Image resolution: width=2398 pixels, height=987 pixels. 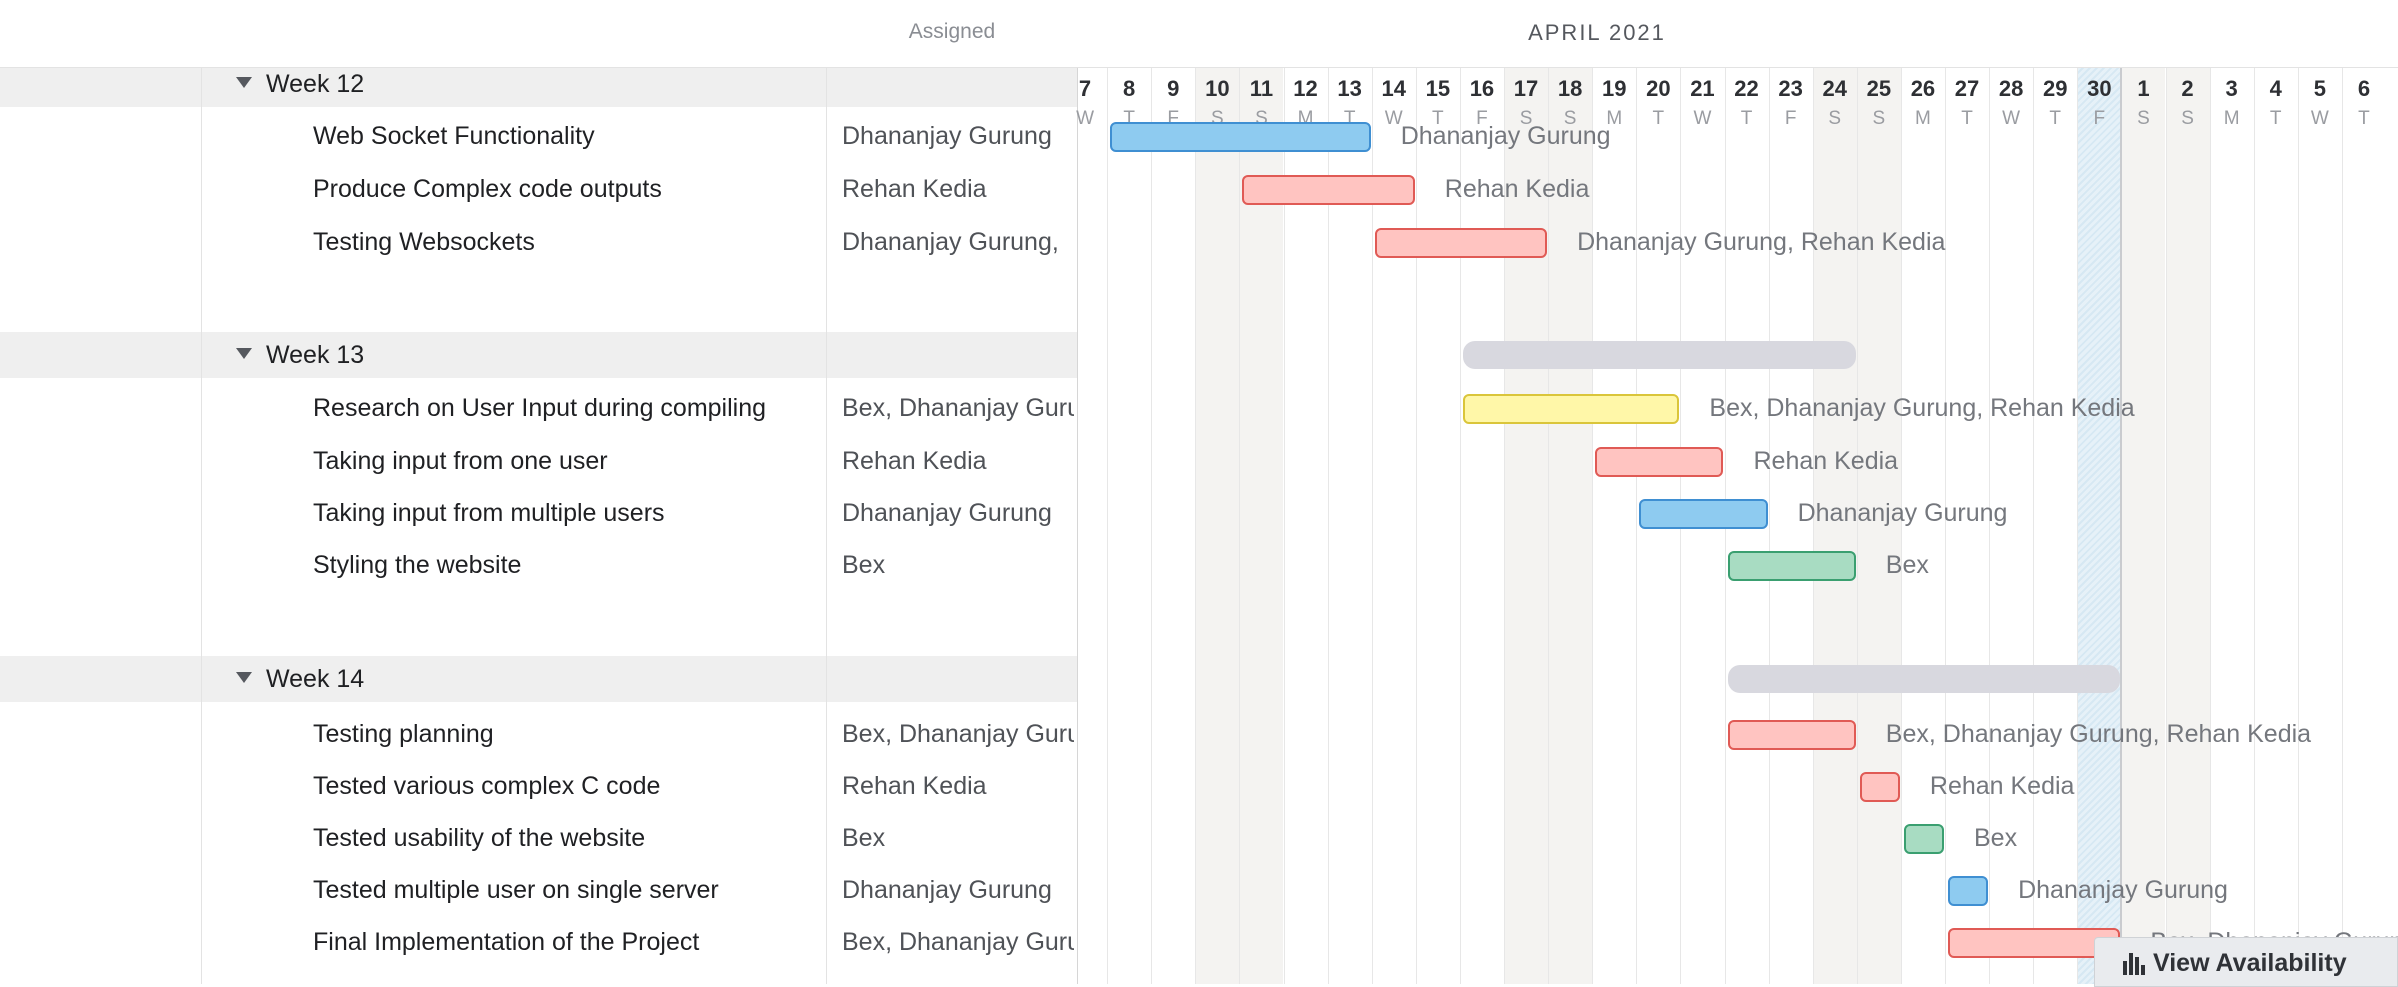 What do you see at coordinates (538, 679) in the screenshot?
I see `group-row: Week 14` at bounding box center [538, 679].